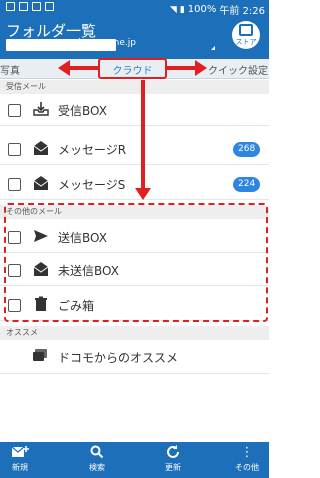 Image resolution: width=320 pixels, height=478 pixels. What do you see at coordinates (92, 185) in the screenshot?
I see `folder-label: メッセージS` at bounding box center [92, 185].